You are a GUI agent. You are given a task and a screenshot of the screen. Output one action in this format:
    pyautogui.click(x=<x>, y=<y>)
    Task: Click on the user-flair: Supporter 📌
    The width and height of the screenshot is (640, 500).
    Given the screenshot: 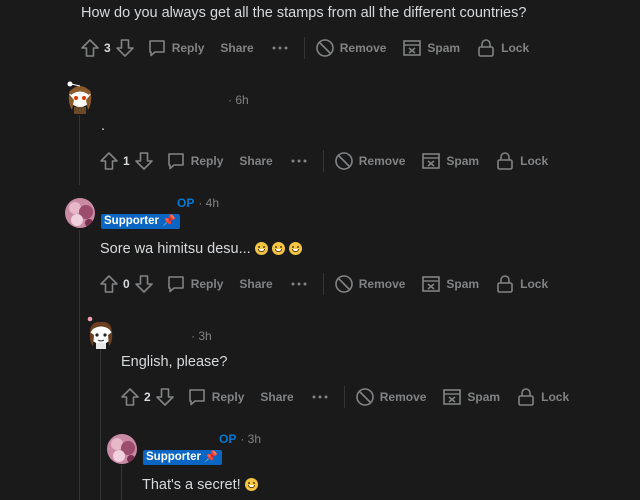 What is the action you would take?
    pyautogui.click(x=182, y=457)
    